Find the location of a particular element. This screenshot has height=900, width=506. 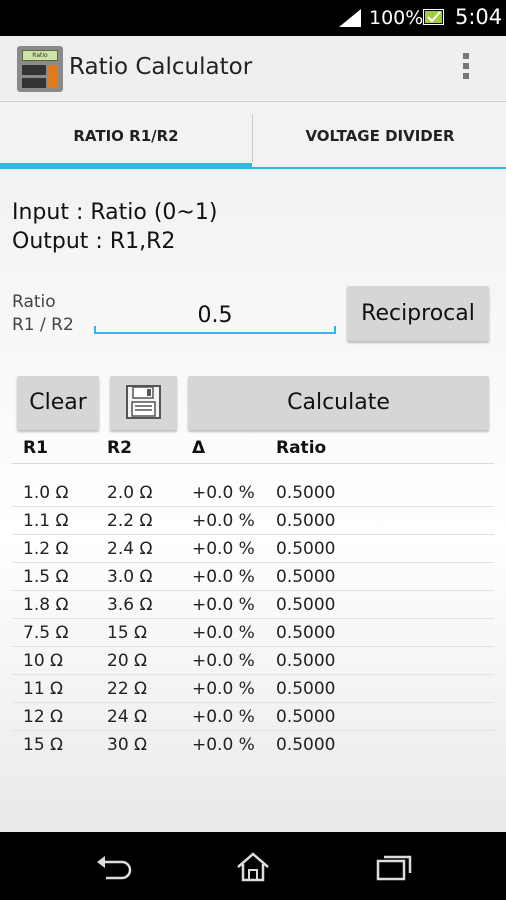

tab-voltage-divider: VOLTAGE DIVIDER is located at coordinates (380, 137).